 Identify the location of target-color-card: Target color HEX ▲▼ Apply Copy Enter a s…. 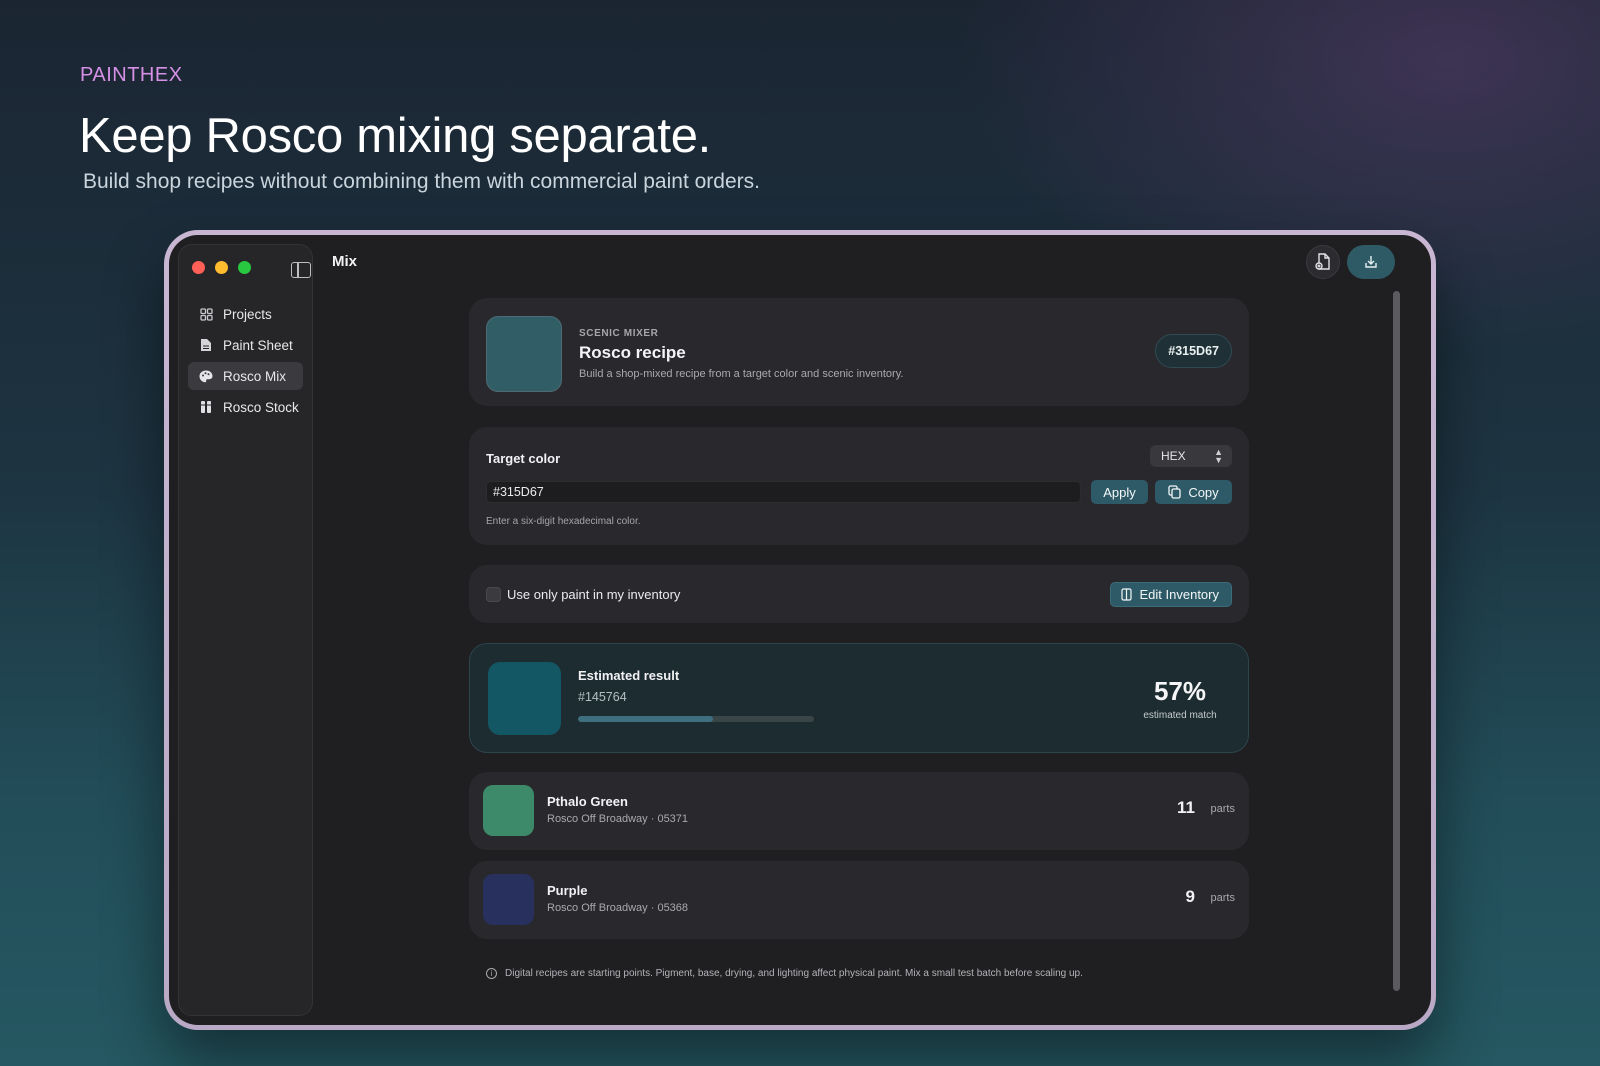
(859, 486).